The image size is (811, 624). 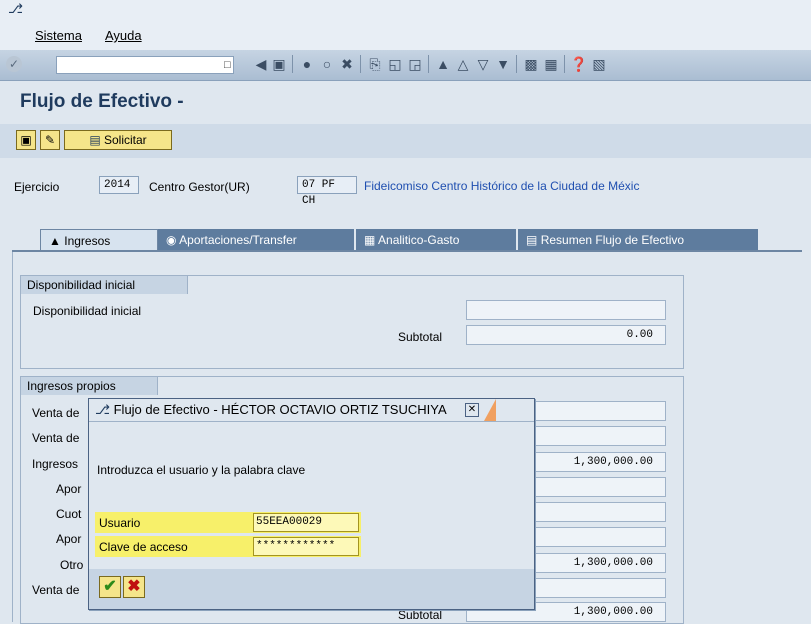 I want to click on clave-label: Clave de acceso, so click(x=143, y=547).